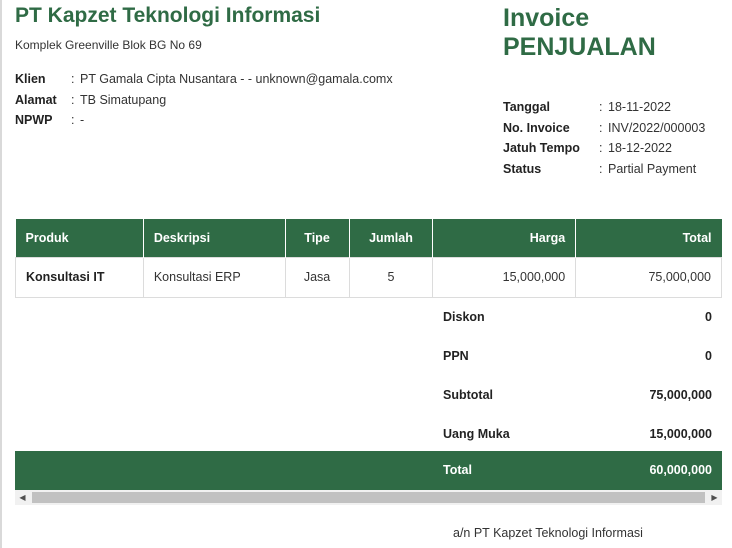  I want to click on status-value: Partial Payment, so click(652, 168).